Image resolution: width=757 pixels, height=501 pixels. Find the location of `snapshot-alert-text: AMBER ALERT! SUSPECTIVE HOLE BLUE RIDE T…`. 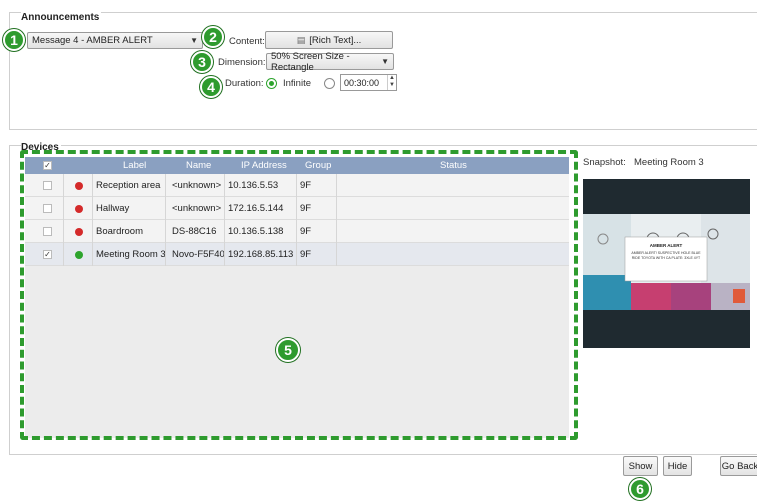

snapshot-alert-text: AMBER ALERT! SUSPECTIVE HOLE BLUE RIDE T… is located at coordinates (666, 255).